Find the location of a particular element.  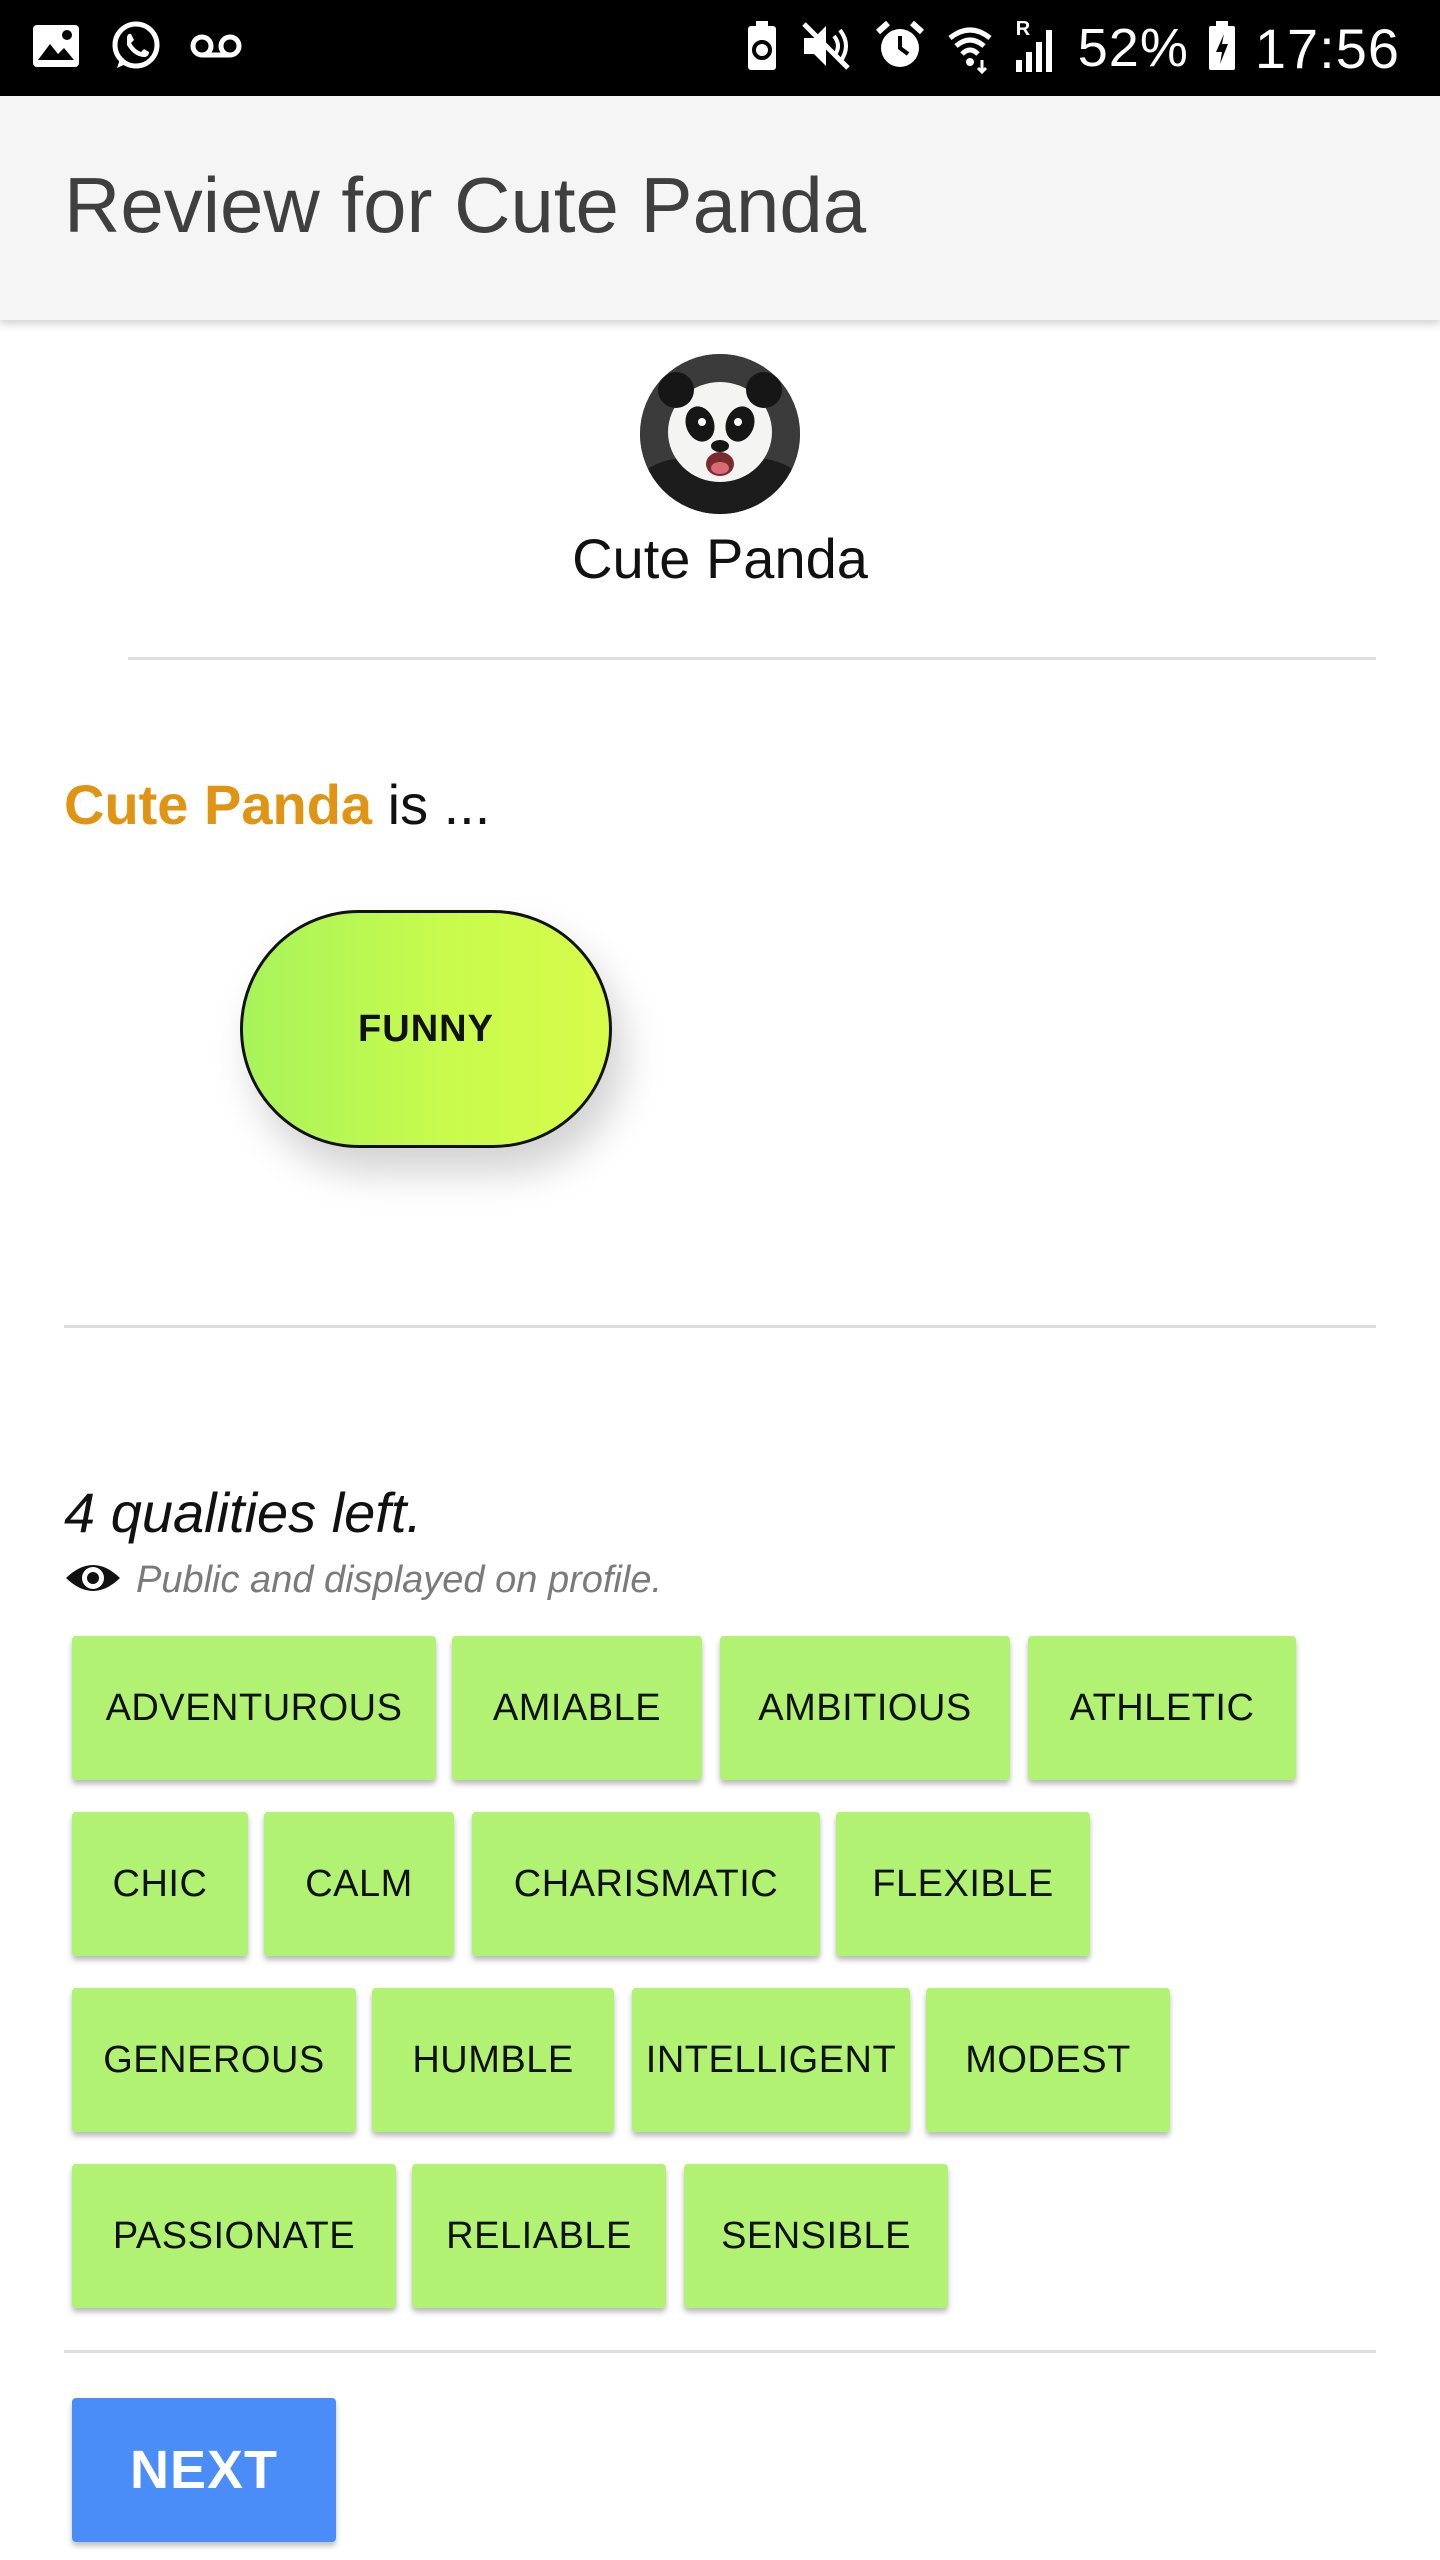

quality-chip-amiable: AMIABLE is located at coordinates (577, 1708).